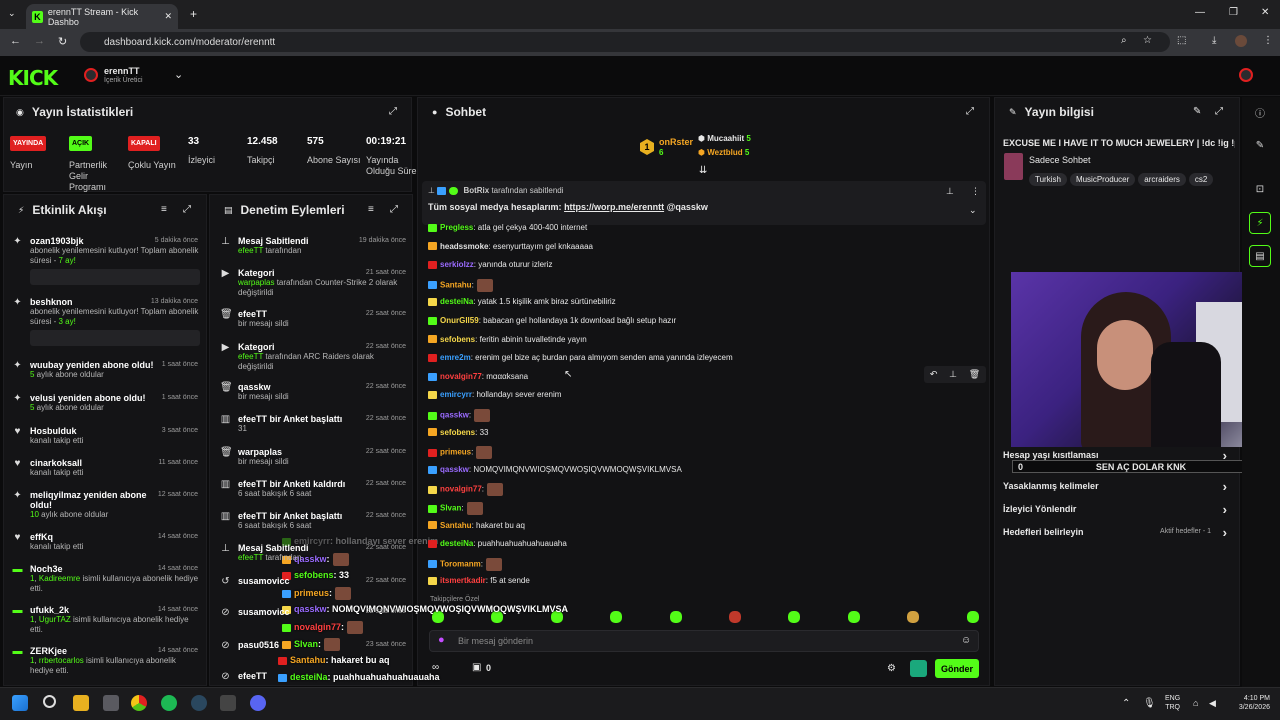 The image size is (1280, 720). Describe the element at coordinates (1200, 12) in the screenshot. I see `minimize-icon: —` at that location.